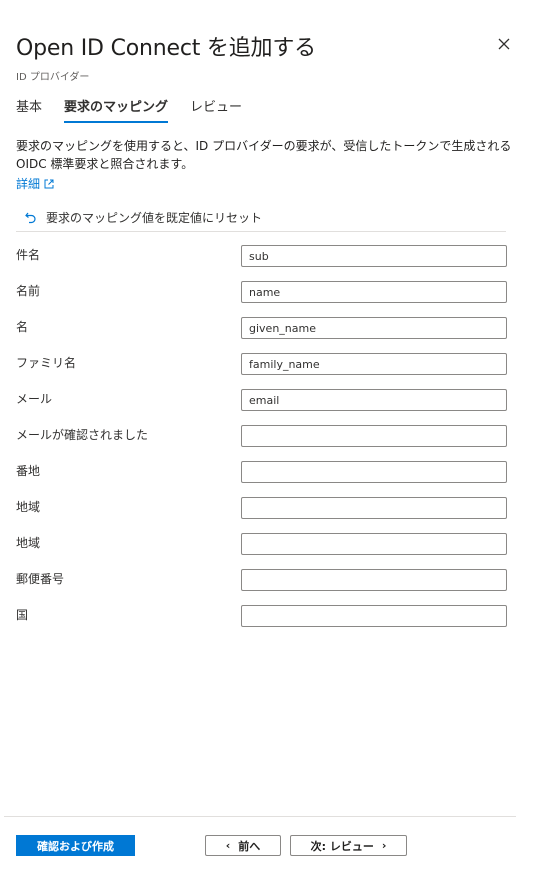 The height and width of the screenshot is (879, 534). I want to click on field-street-address: 番地, so click(261, 472).